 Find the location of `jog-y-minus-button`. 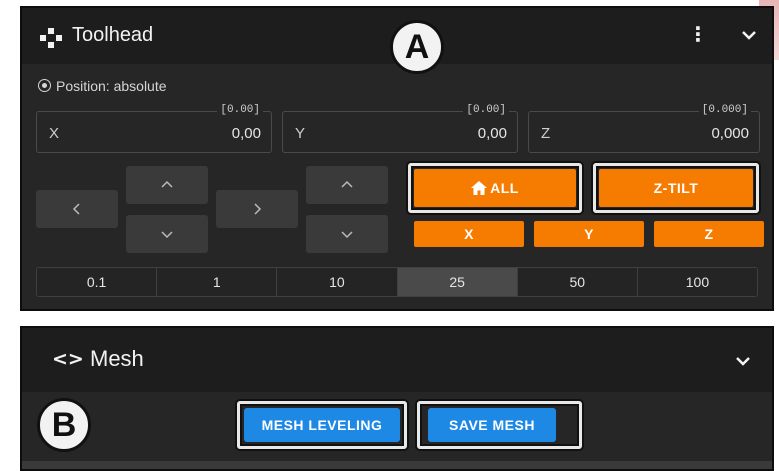

jog-y-minus-button is located at coordinates (167, 234).